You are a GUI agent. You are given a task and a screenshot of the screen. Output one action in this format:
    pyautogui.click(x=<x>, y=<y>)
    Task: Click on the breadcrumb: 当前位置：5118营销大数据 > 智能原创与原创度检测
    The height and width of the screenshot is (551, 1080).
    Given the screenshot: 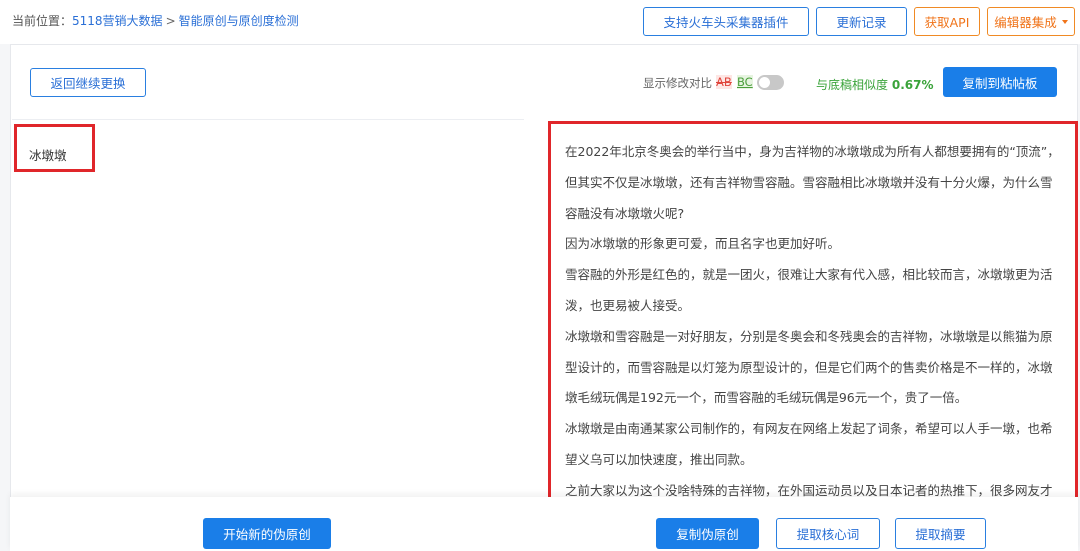 What is the action you would take?
    pyautogui.click(x=155, y=20)
    